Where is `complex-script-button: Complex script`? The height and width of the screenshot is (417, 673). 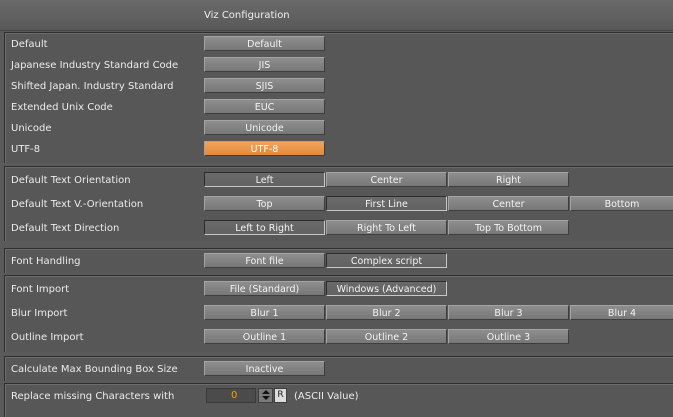
complex-script-button: Complex script is located at coordinates (386, 260).